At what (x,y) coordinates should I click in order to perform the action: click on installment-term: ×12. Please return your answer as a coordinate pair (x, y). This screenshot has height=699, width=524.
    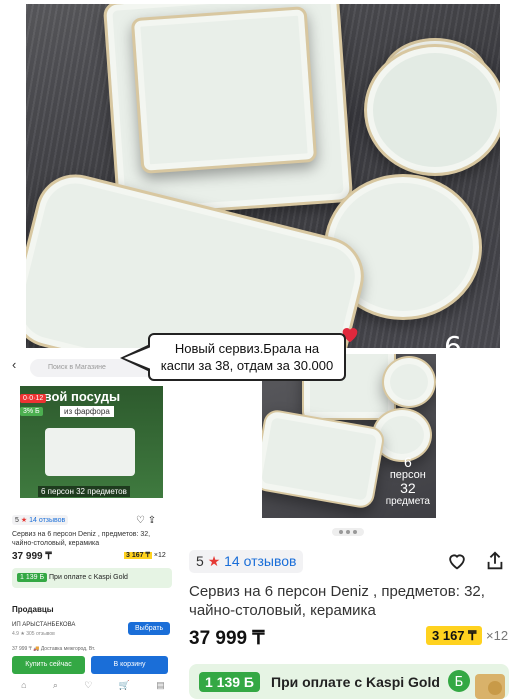
    Looking at the image, I should click on (497, 635).